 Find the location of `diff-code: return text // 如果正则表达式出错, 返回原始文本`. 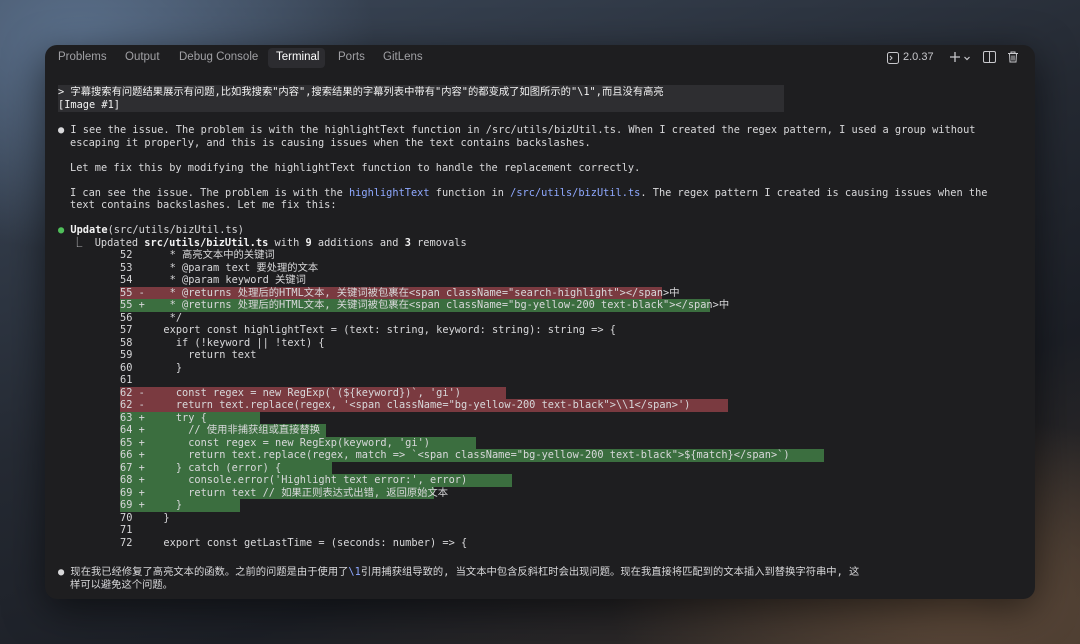

diff-code: return text // 如果正则表达式出错, 返回原始文本 is located at coordinates (300, 492).